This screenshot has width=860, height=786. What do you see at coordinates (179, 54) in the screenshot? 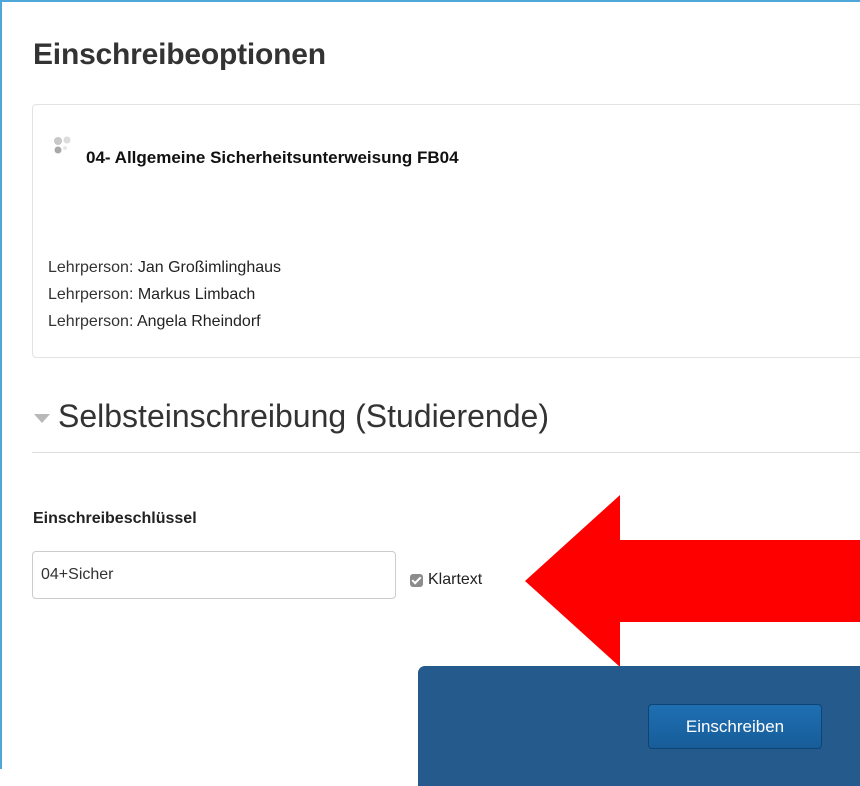
I see `page-title: Einschreibeoptionen` at bounding box center [179, 54].